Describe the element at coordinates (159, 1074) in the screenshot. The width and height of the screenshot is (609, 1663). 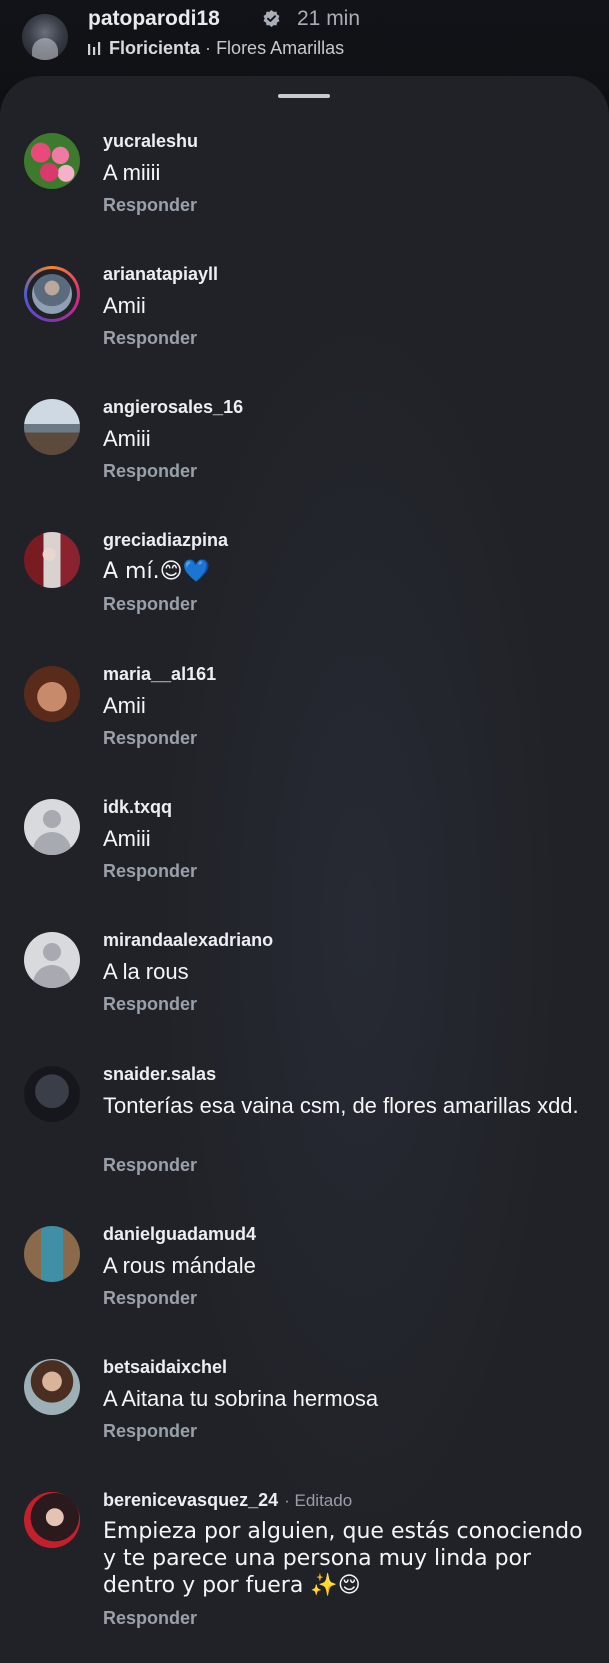
I see `comment-username: snaider.salas` at that location.